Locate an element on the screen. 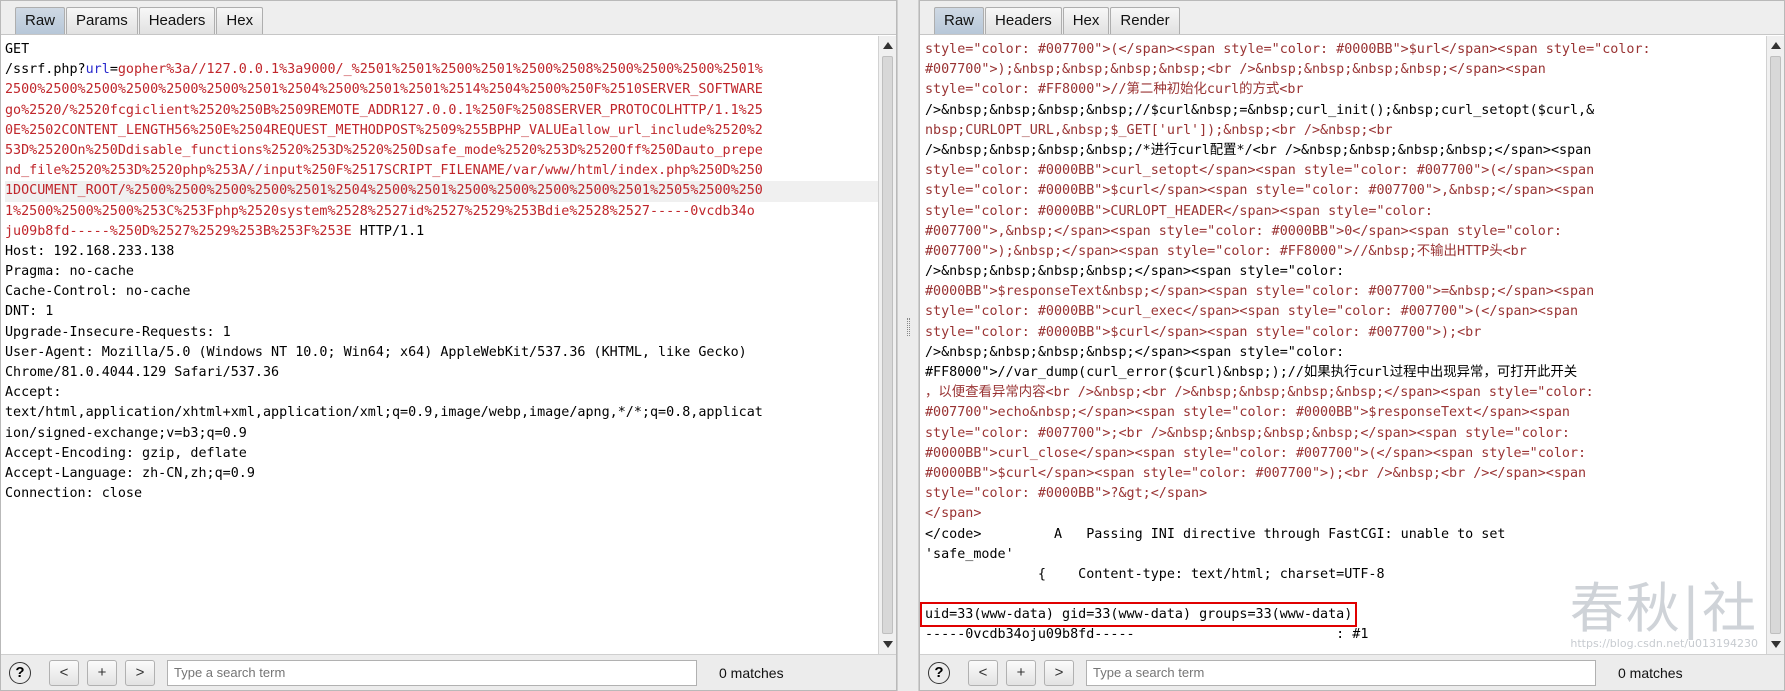 The width and height of the screenshot is (1785, 691). response-tab-hex: Hex is located at coordinates (1086, 20).